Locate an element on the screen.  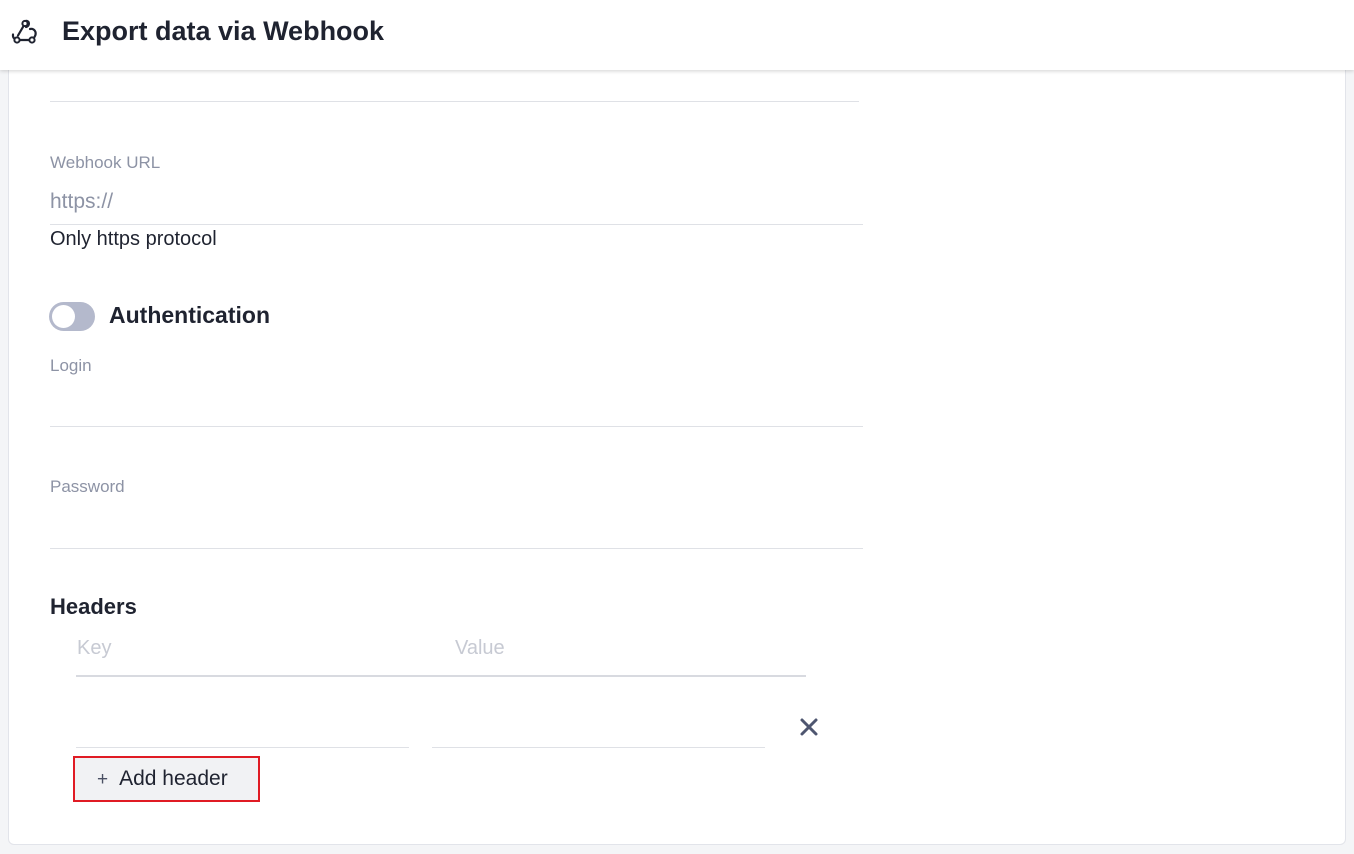
headers-underline is located at coordinates (441, 676).